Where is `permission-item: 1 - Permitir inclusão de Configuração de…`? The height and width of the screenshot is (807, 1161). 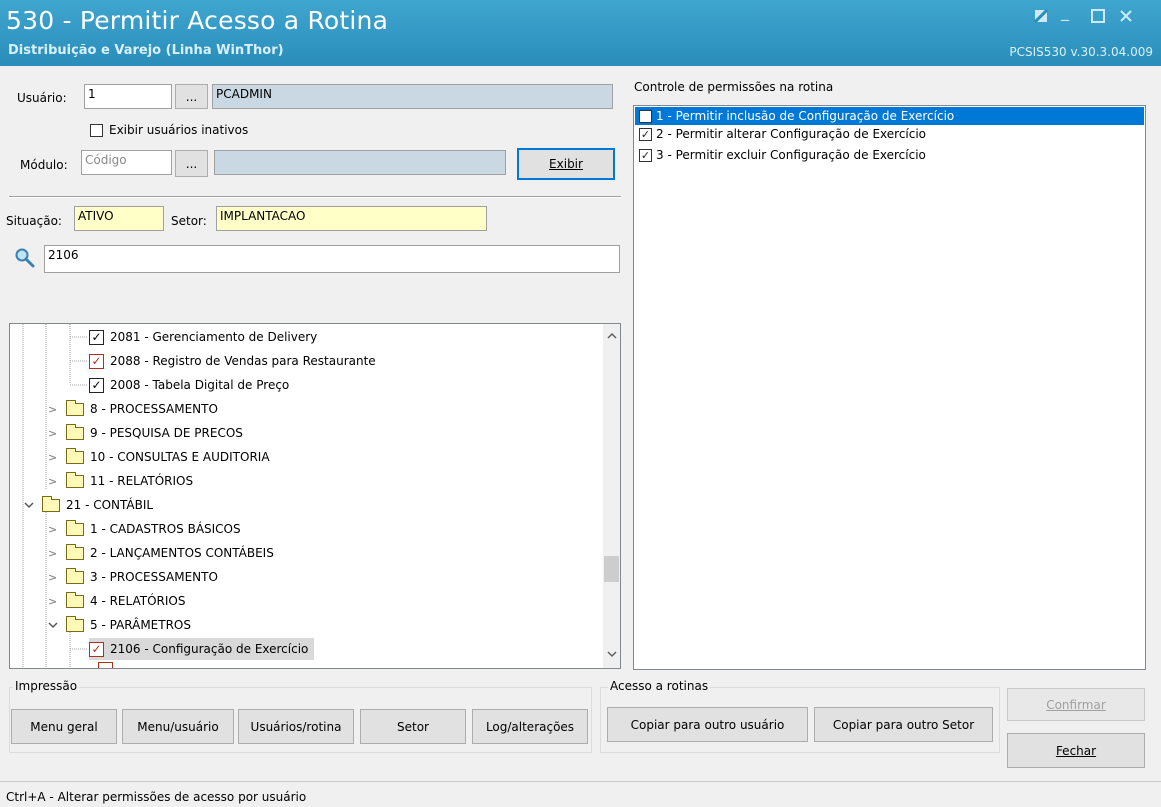 permission-item: 1 - Permitir inclusão de Configuração de… is located at coordinates (889, 116).